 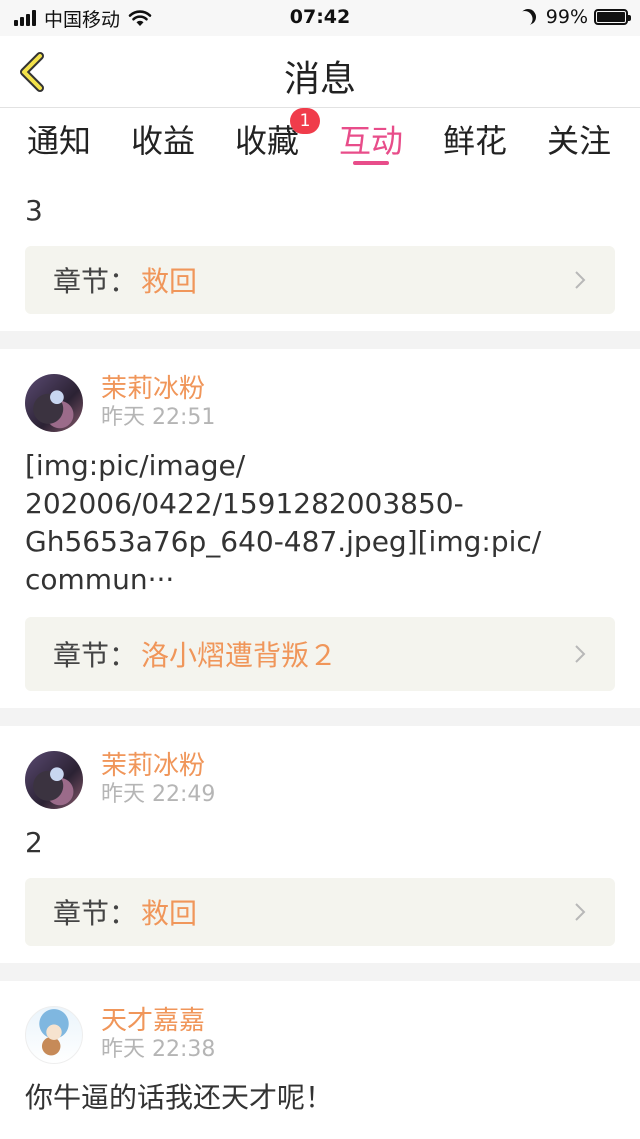 I want to click on tab-label: 关注, so click(x=578, y=141).